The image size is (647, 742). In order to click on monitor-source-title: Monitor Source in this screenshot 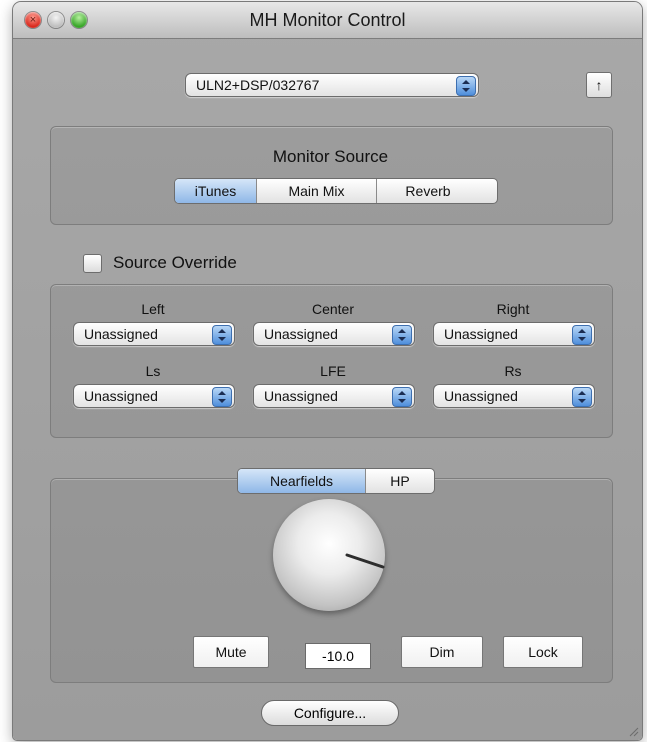, I will do `click(330, 156)`.